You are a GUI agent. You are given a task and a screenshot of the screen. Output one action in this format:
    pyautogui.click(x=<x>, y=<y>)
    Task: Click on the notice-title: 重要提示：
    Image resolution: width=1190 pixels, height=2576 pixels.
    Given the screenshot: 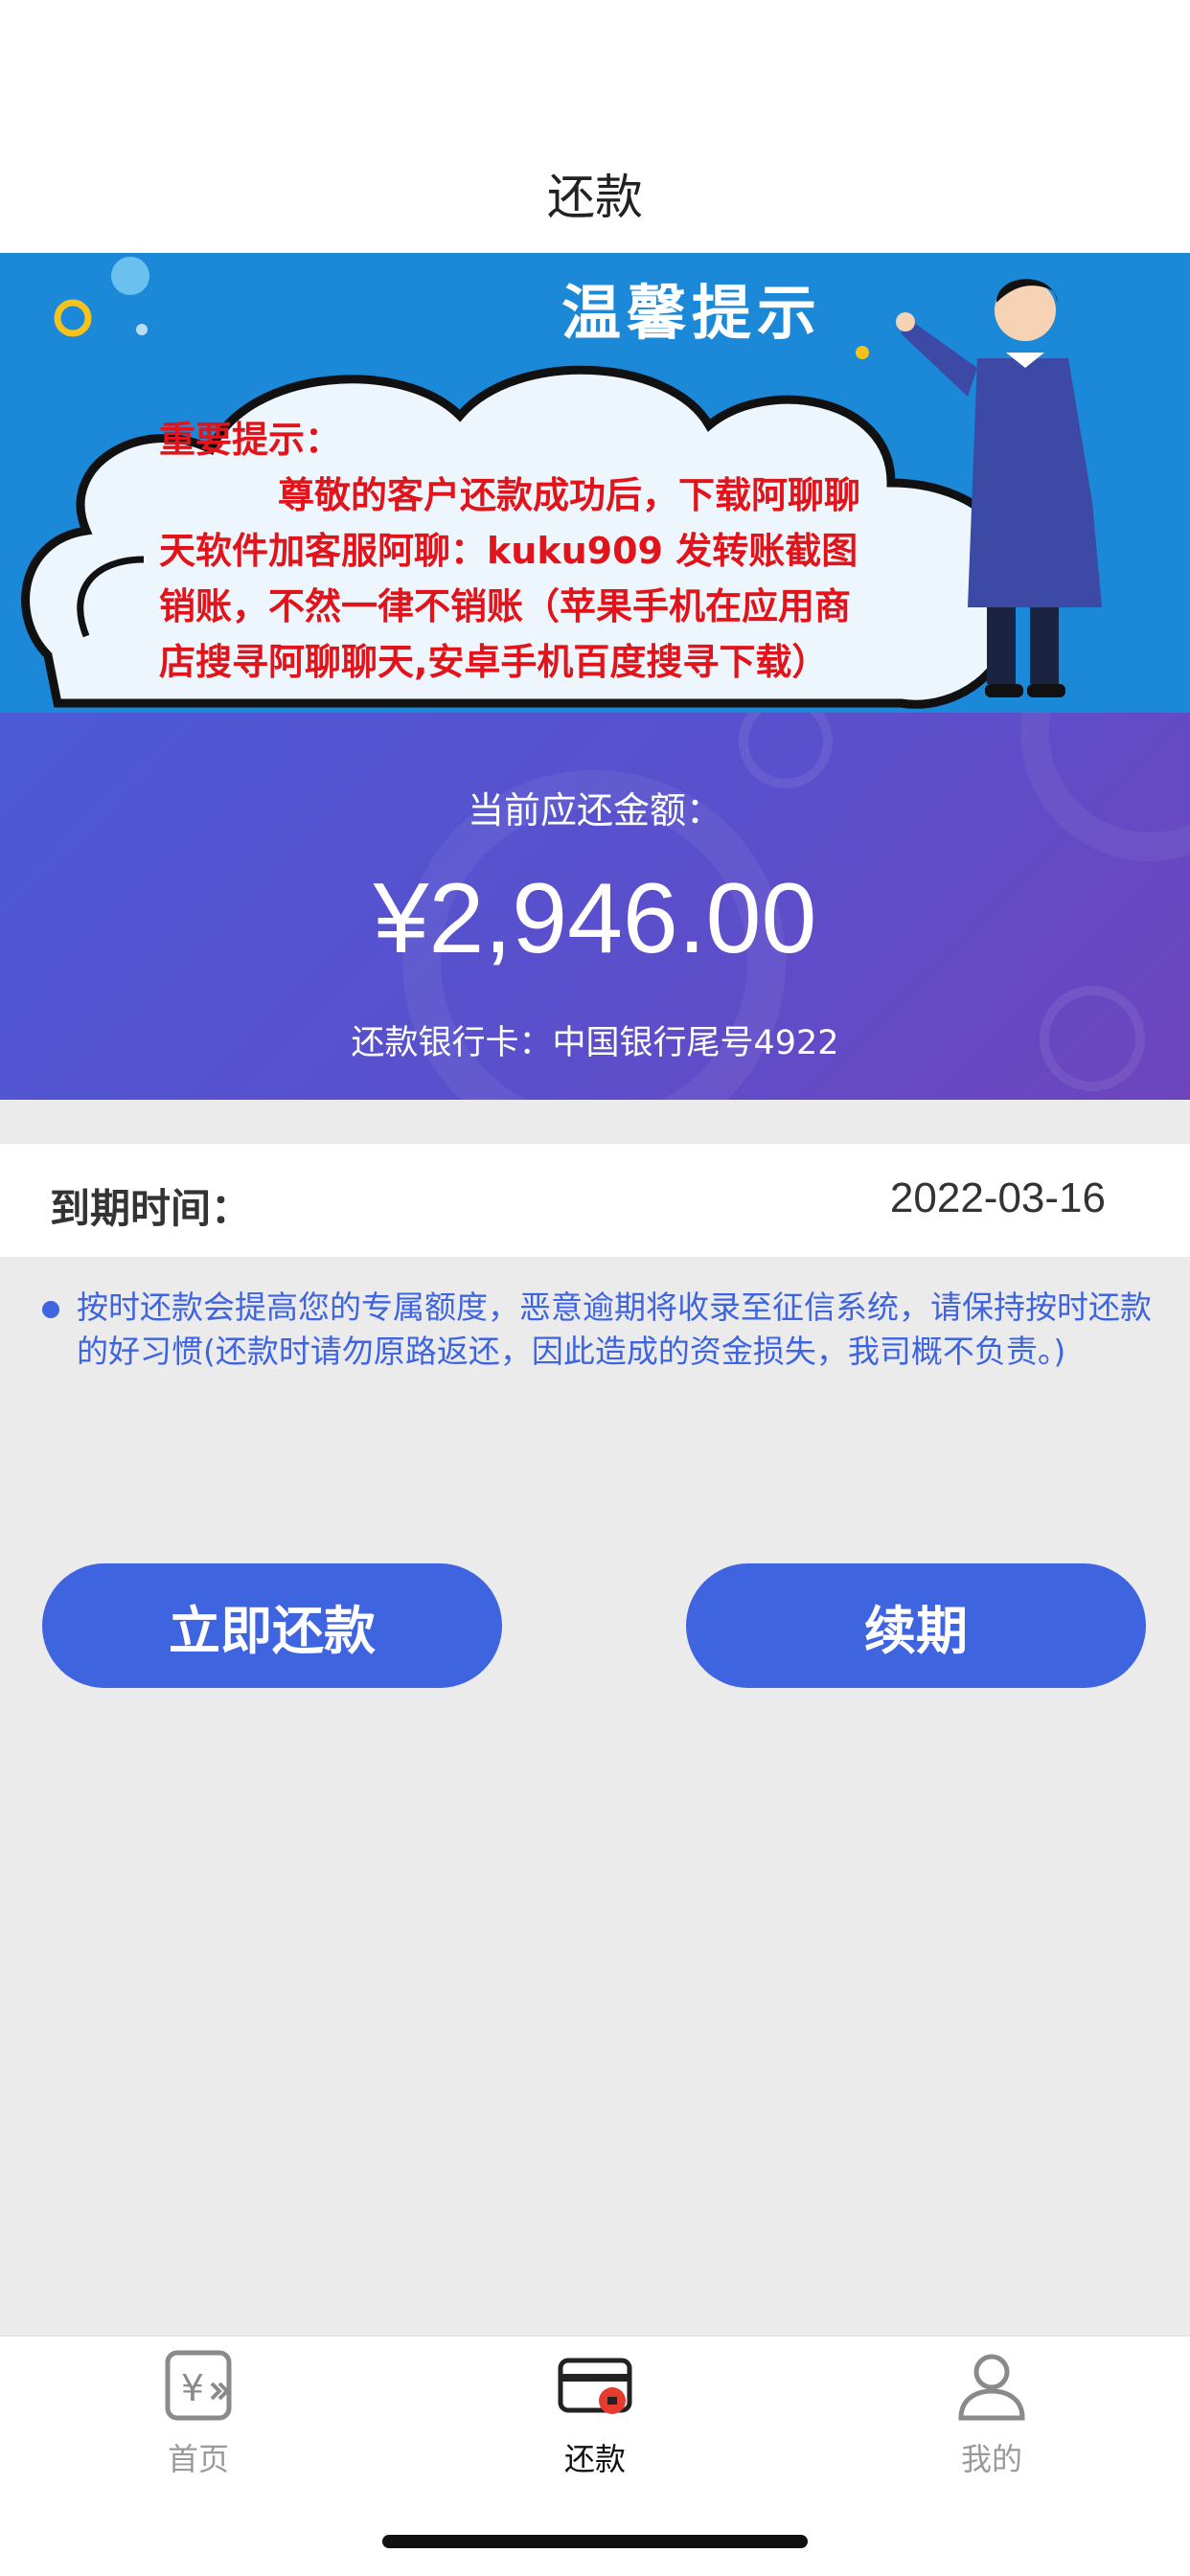 What is the action you would take?
    pyautogui.click(x=250, y=440)
    